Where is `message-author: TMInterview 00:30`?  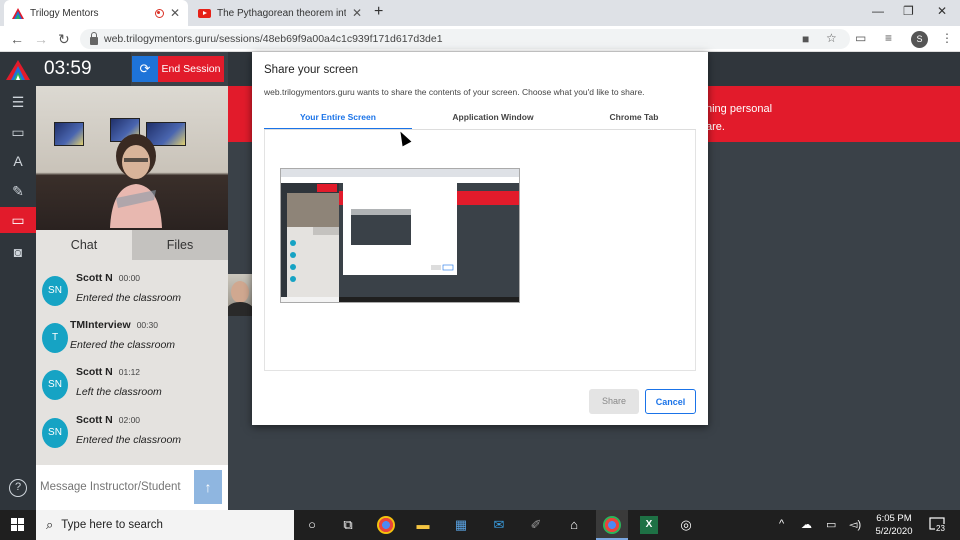 message-author: TMInterview 00:30 is located at coordinates (114, 325).